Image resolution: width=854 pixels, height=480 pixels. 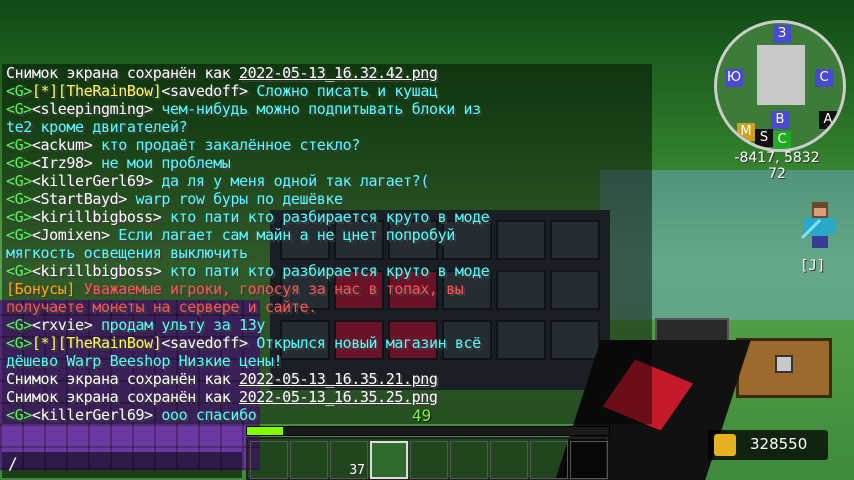 I want to click on chat-line: <G><rxvie> продам ульту за 13у, so click(x=135, y=325).